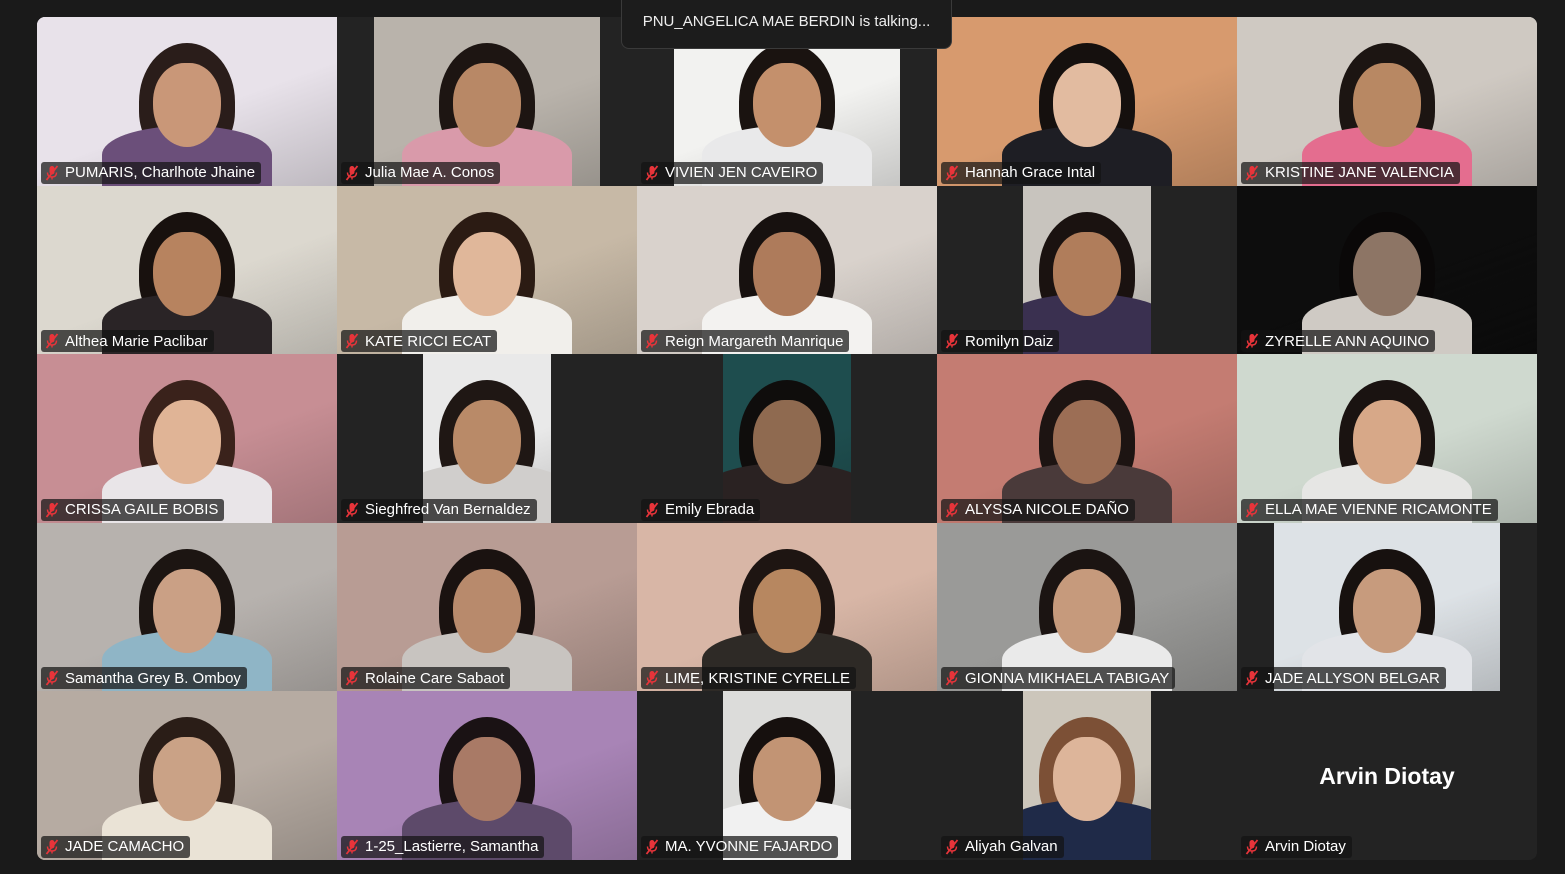 Image resolution: width=1565 pixels, height=874 pixels. What do you see at coordinates (133, 509) in the screenshot?
I see `participant-nameplate: CRISSA GAILE BOBIS` at bounding box center [133, 509].